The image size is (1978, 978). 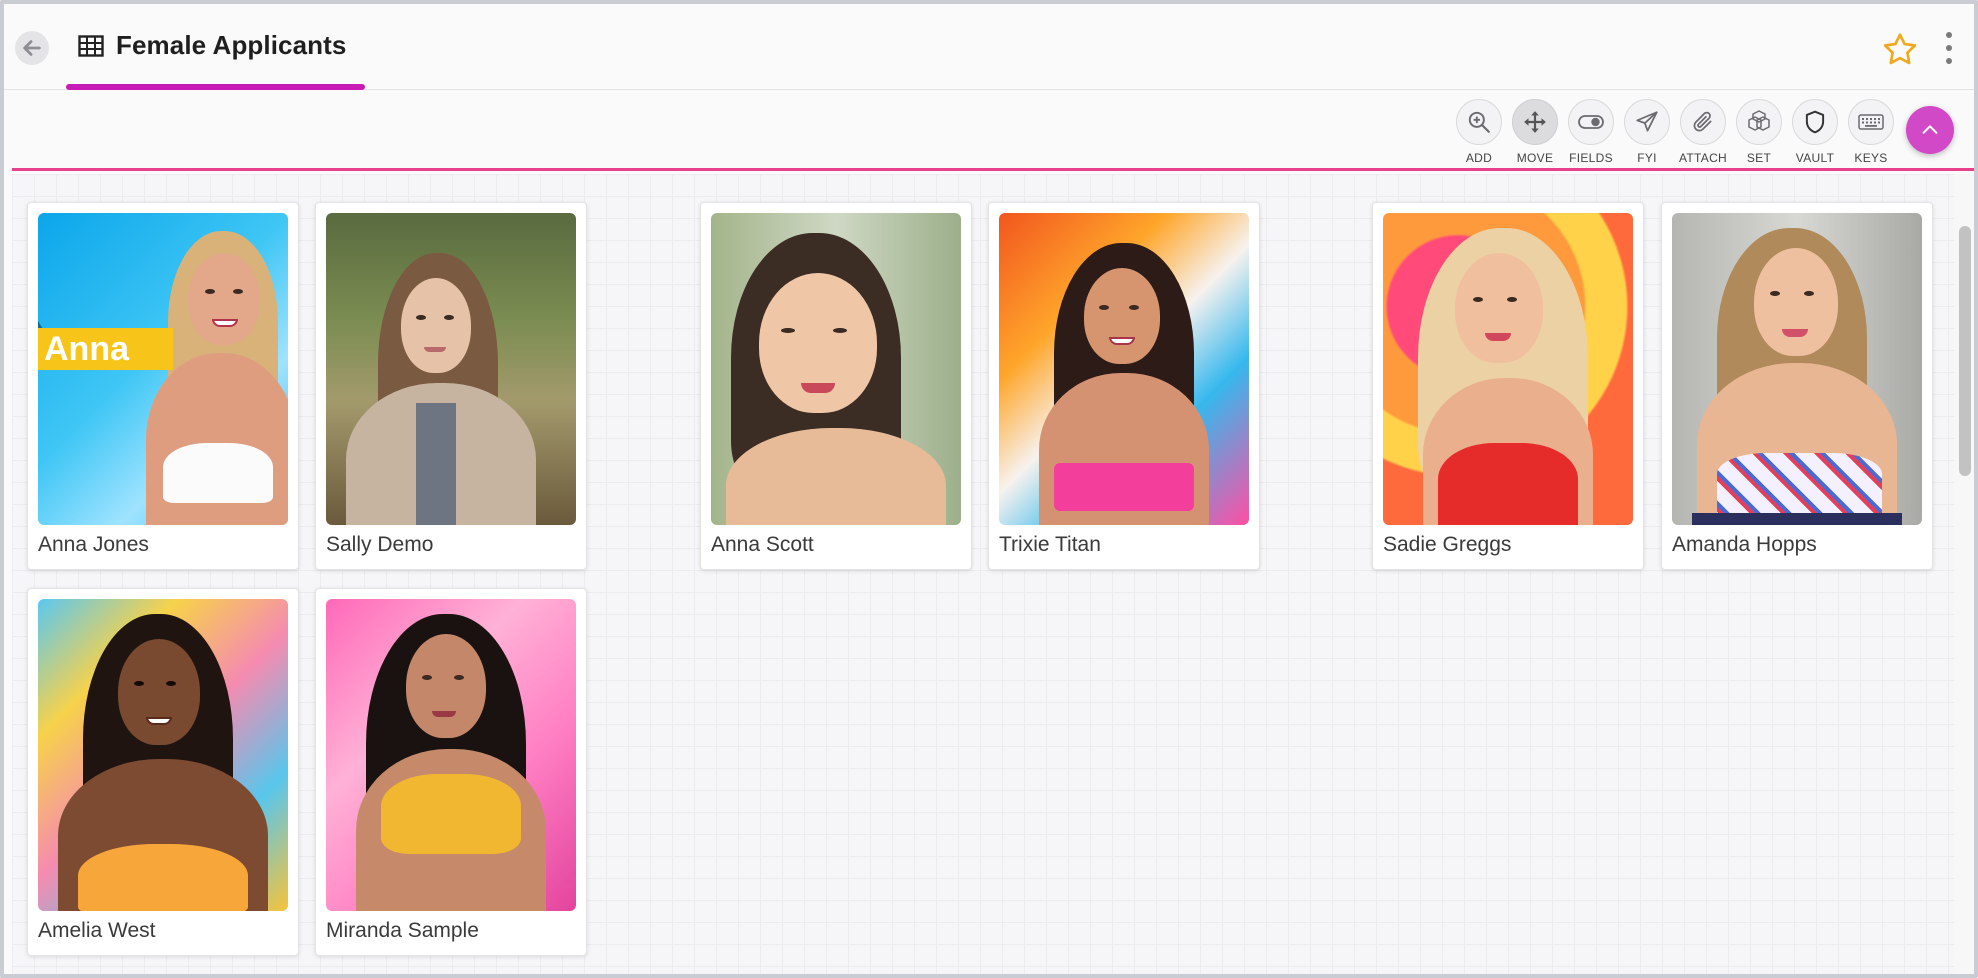 I want to click on fyi-button: FYI, so click(x=1647, y=132).